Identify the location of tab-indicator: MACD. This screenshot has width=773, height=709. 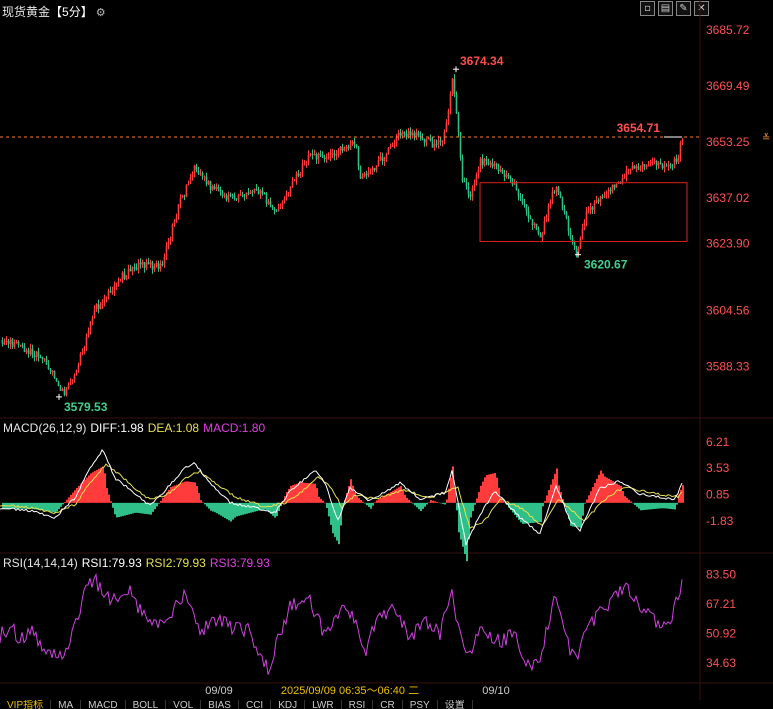
(103, 704).